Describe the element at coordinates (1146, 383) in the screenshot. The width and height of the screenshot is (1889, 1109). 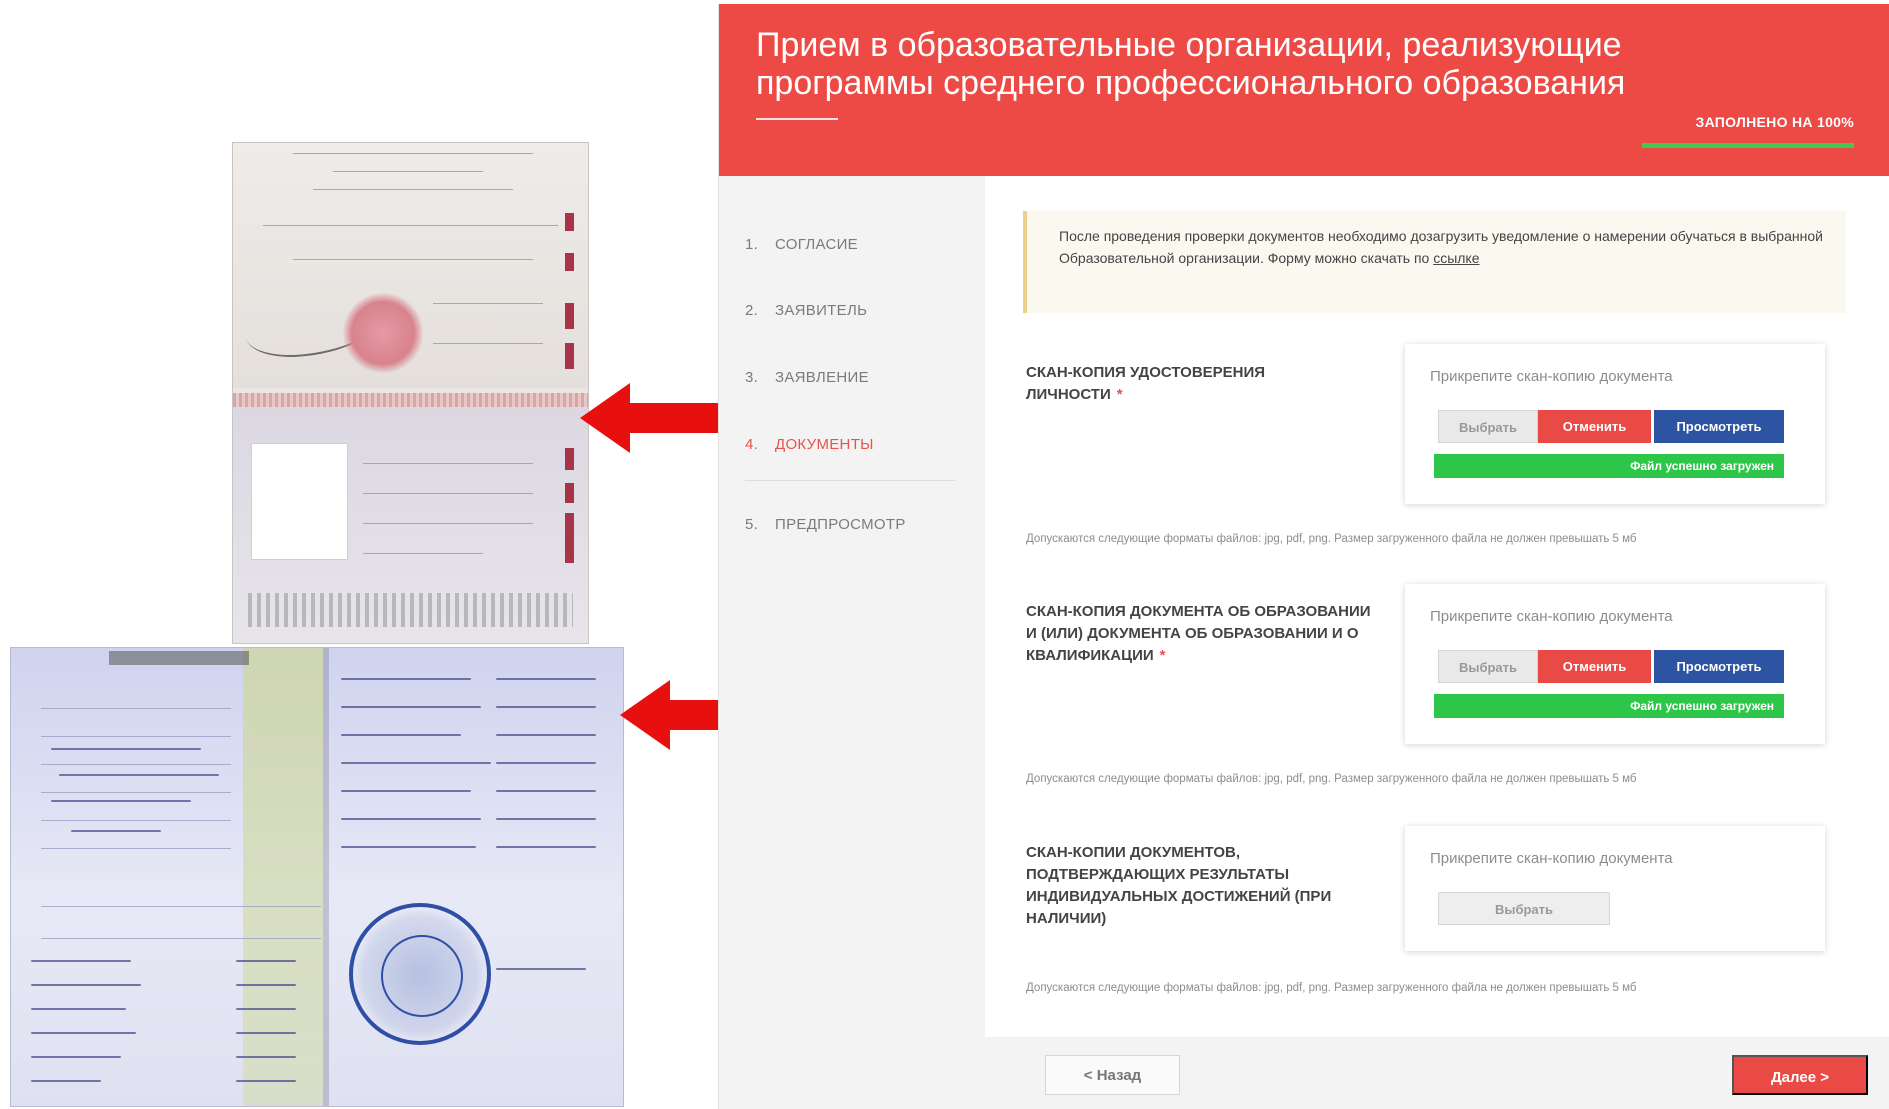
I see `doc-label-text: Скан-копия удостоверения личности` at that location.